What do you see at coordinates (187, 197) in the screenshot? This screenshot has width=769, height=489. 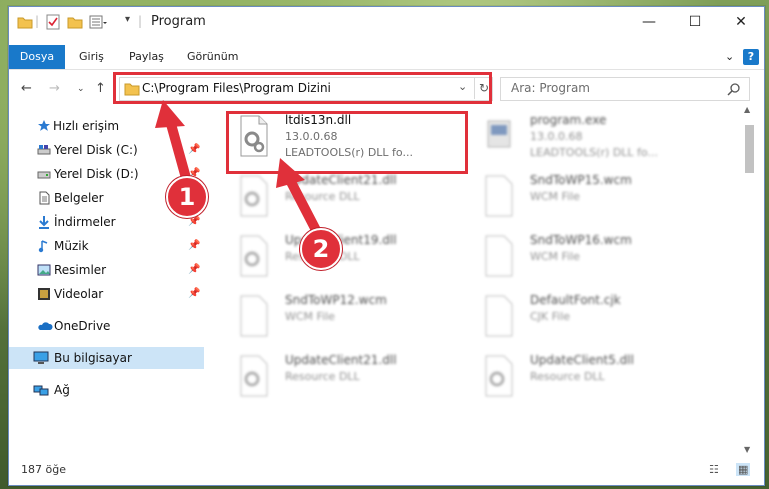 I see `callout-1: 1` at bounding box center [187, 197].